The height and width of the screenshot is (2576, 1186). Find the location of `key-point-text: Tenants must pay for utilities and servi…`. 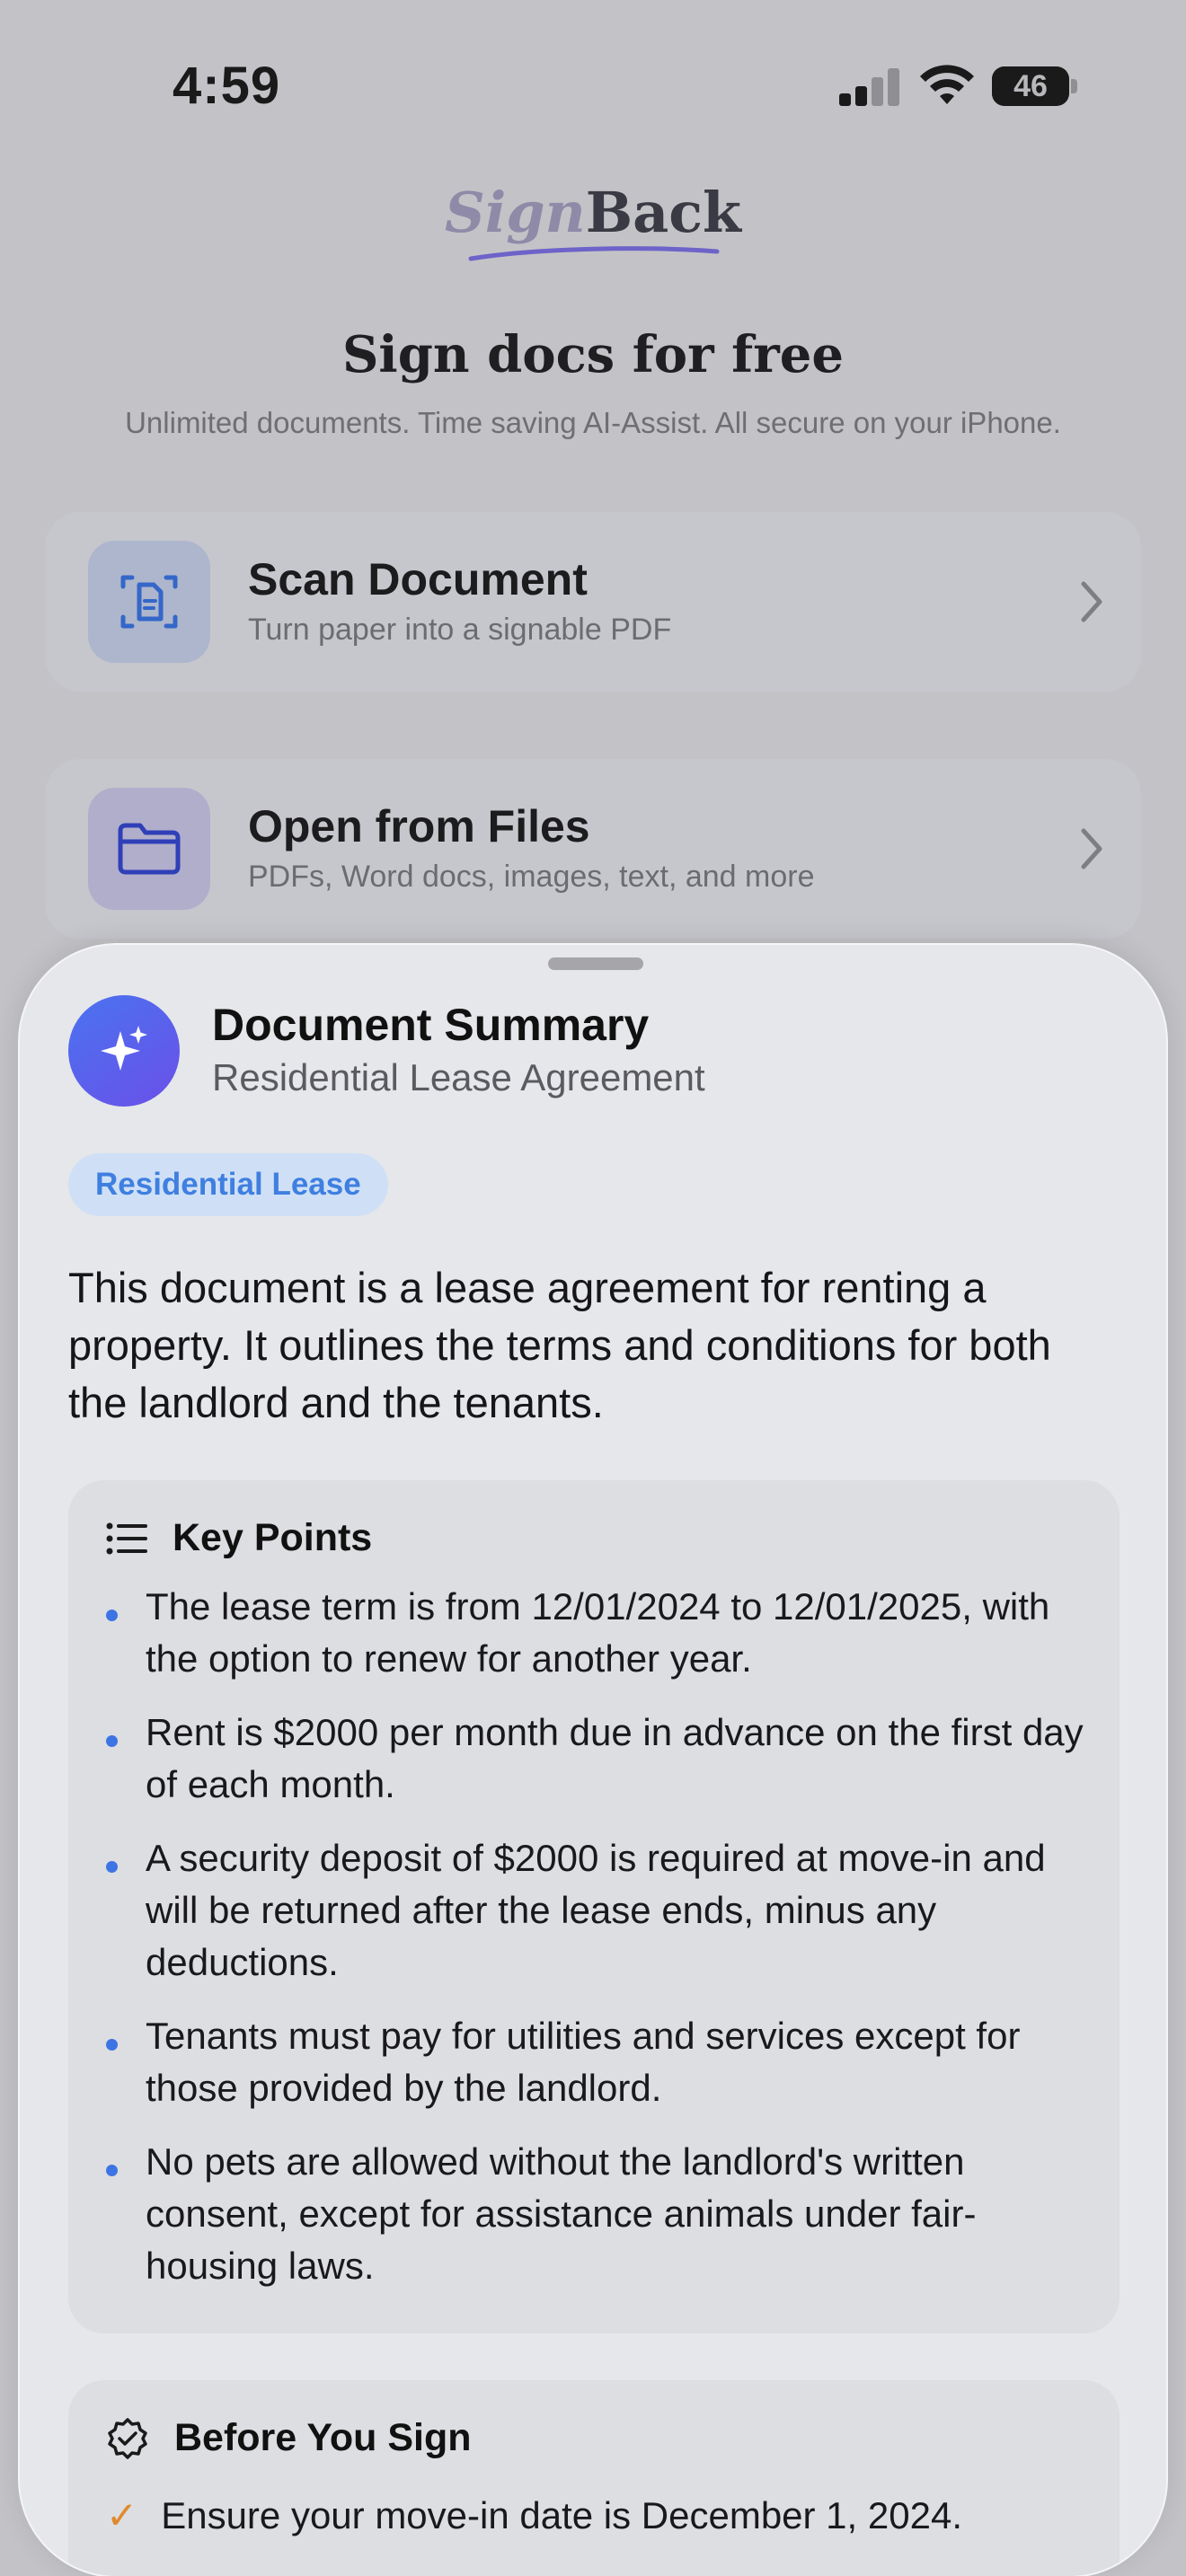

key-point-text: Tenants must pay for utilities and servi… is located at coordinates (583, 2062).